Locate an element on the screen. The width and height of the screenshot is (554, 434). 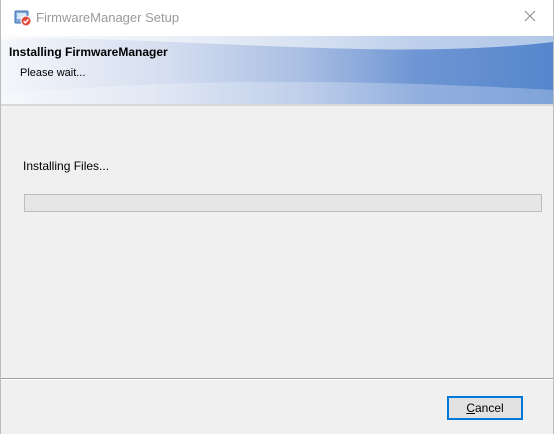
footer-divider is located at coordinates (277, 379).